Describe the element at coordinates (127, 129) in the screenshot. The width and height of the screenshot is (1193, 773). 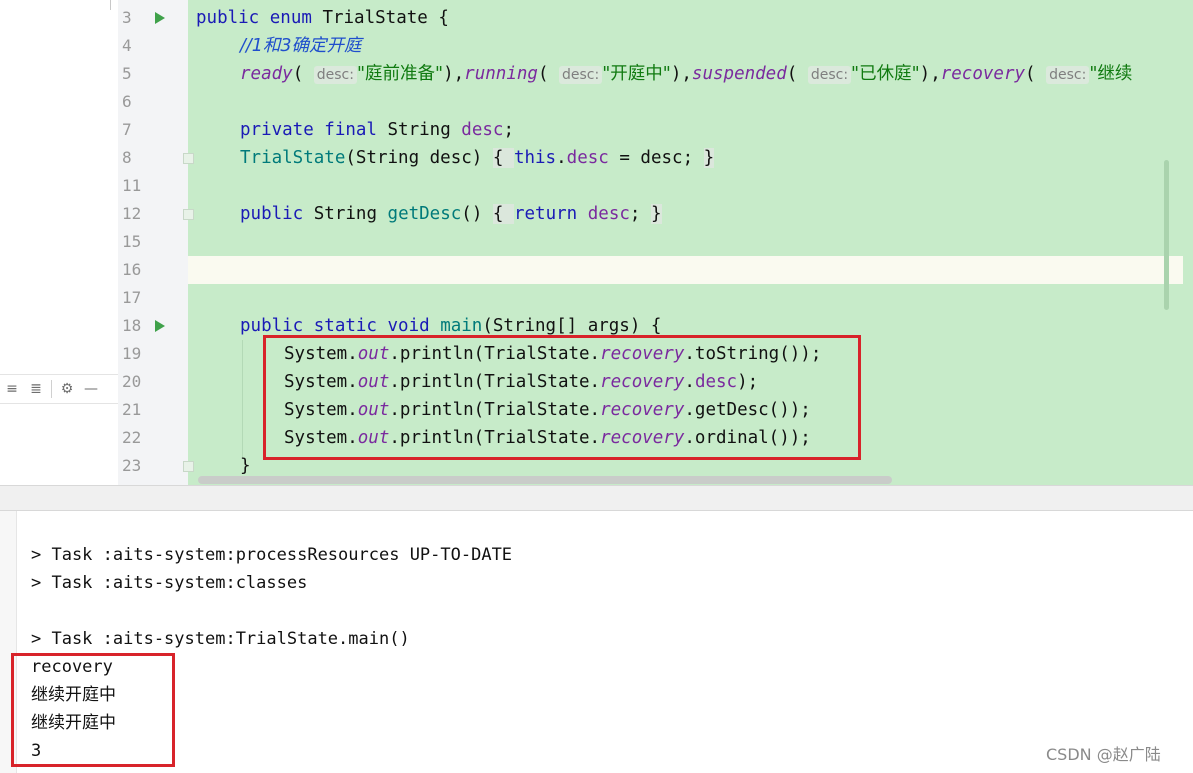
I see `line-number: 7` at that location.